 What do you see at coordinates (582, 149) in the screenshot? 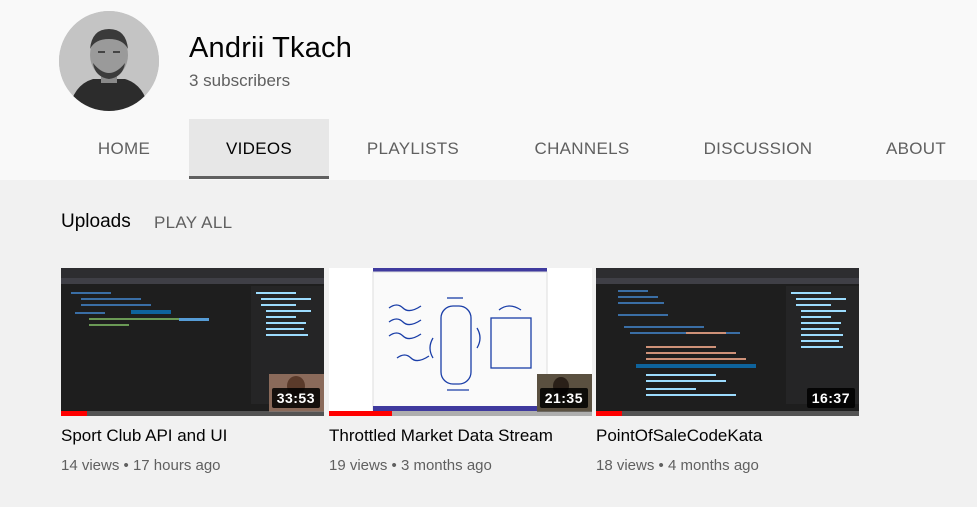
I see `tab-channels: CHANNELS` at bounding box center [582, 149].